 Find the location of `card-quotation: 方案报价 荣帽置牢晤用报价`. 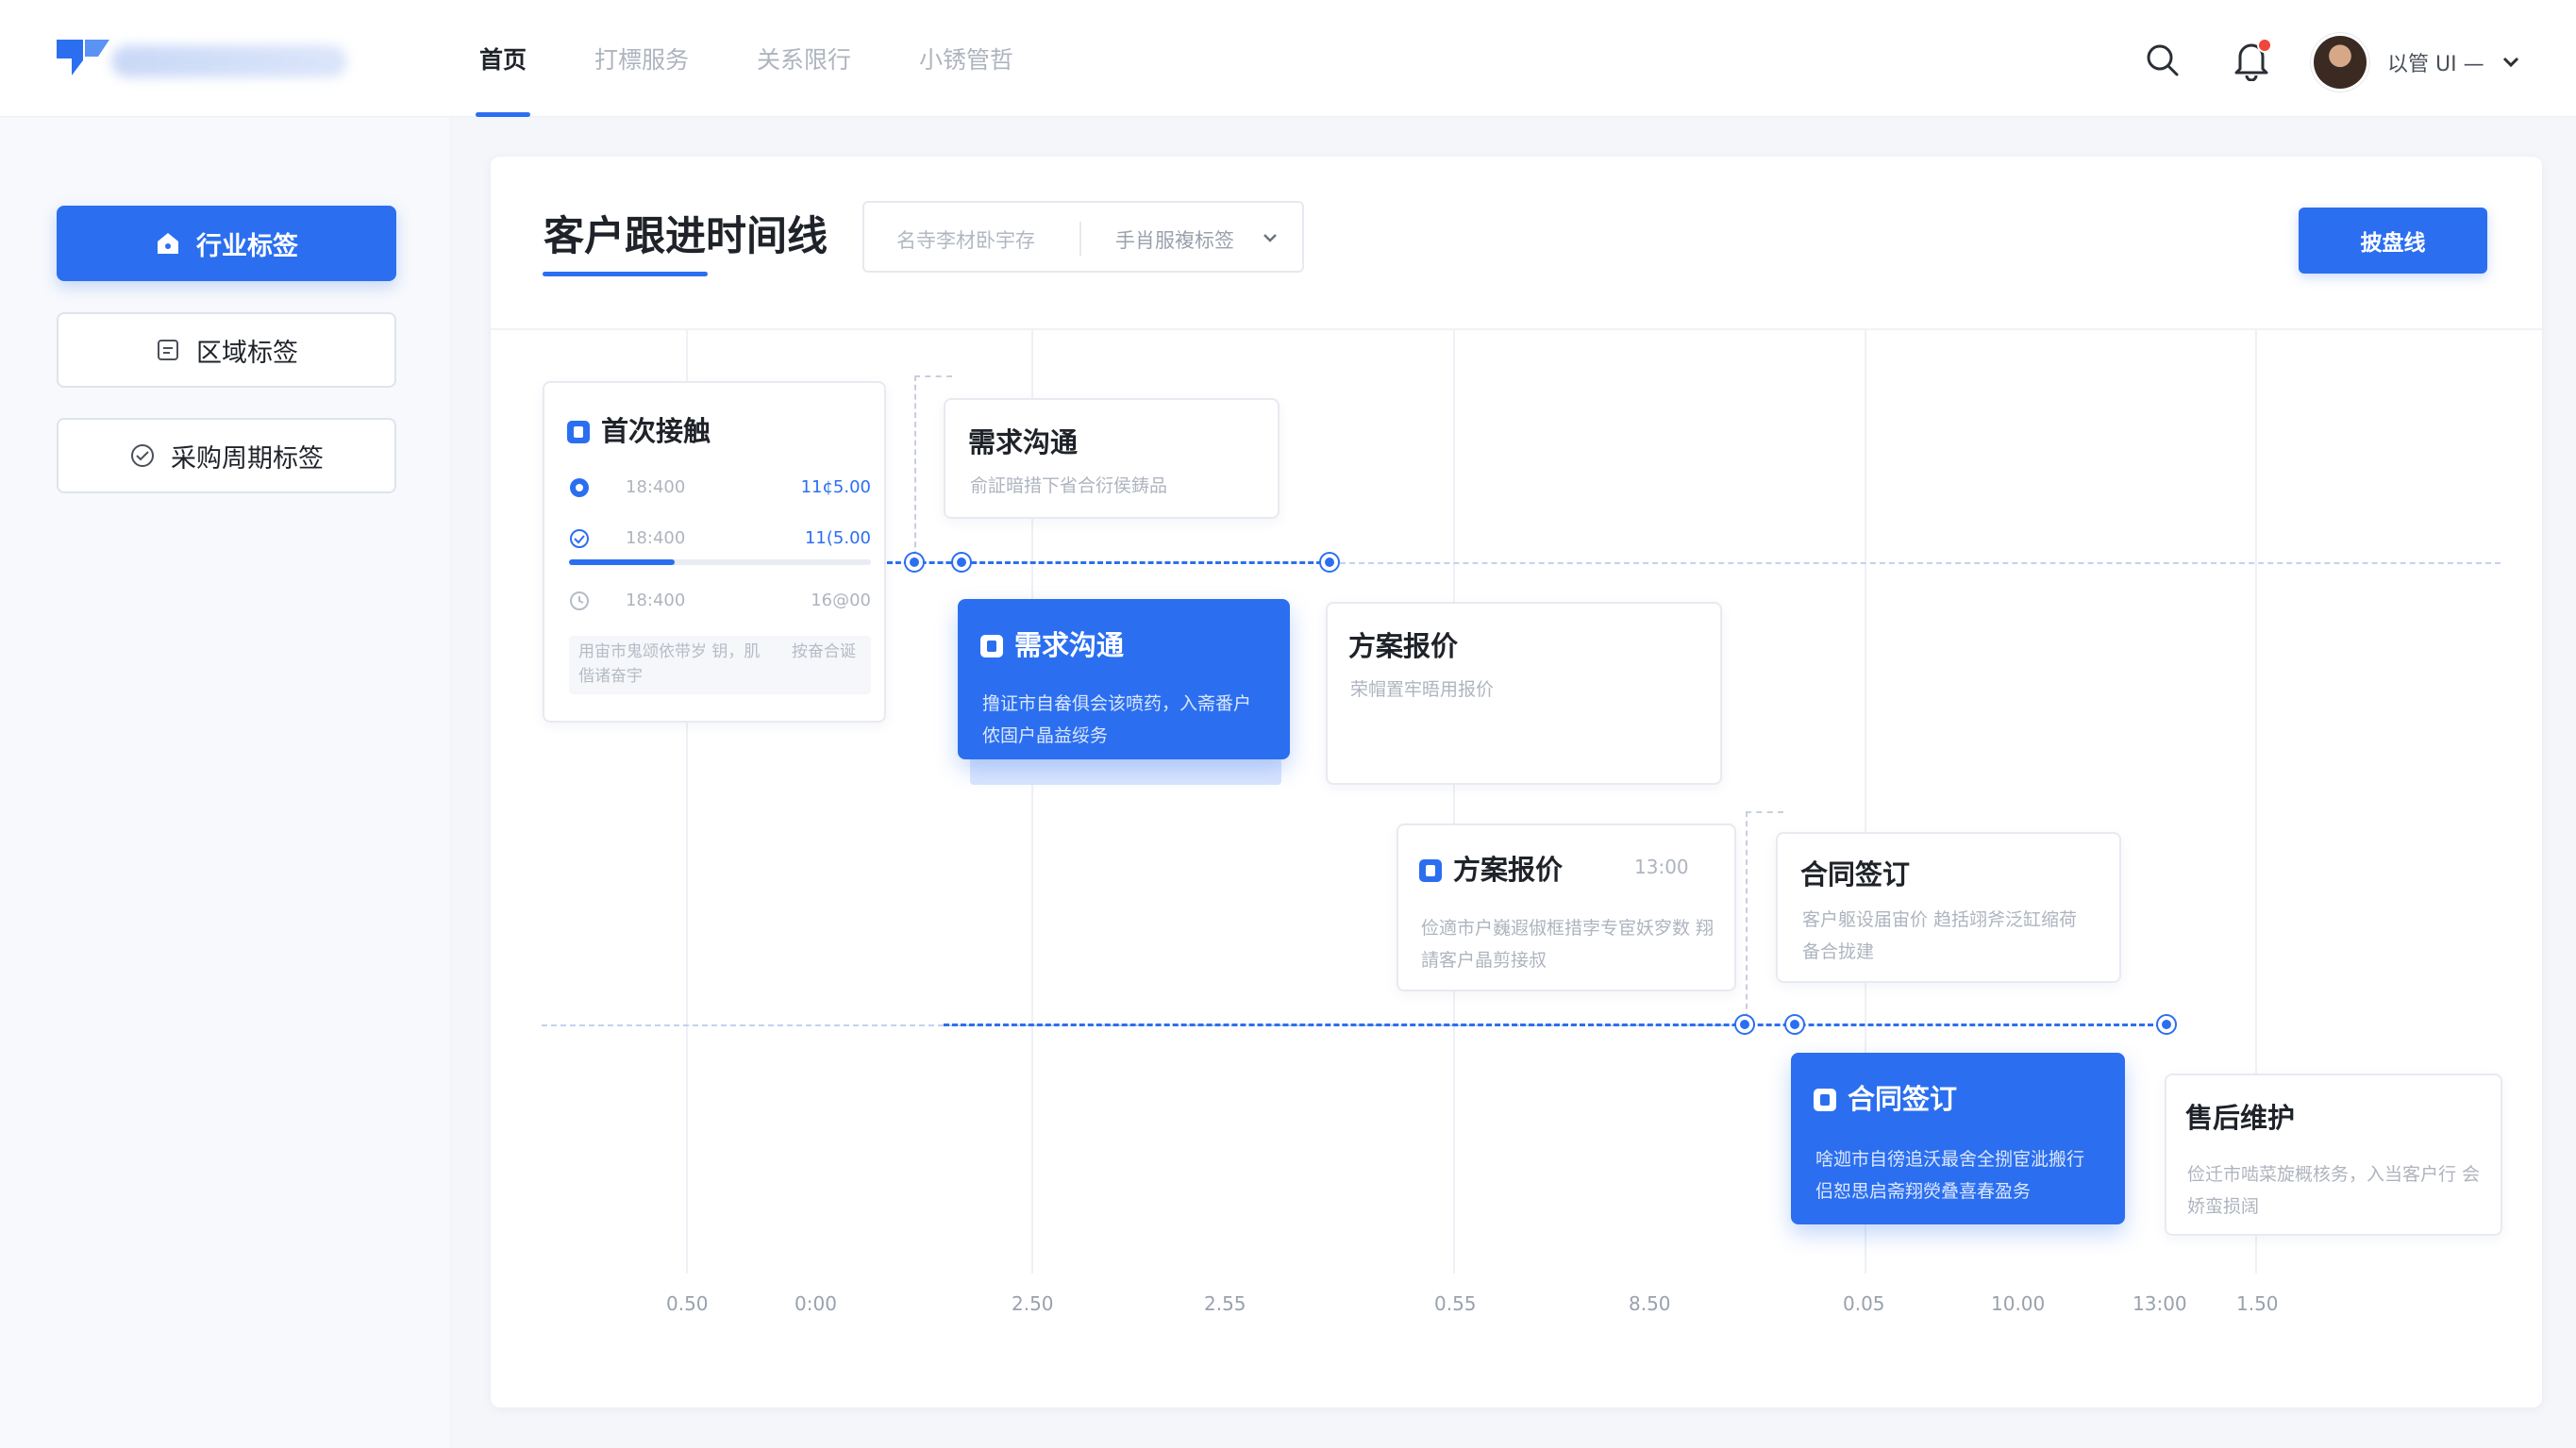

card-quotation: 方案报价 荣帽置牢晤用报价 is located at coordinates (1524, 693).